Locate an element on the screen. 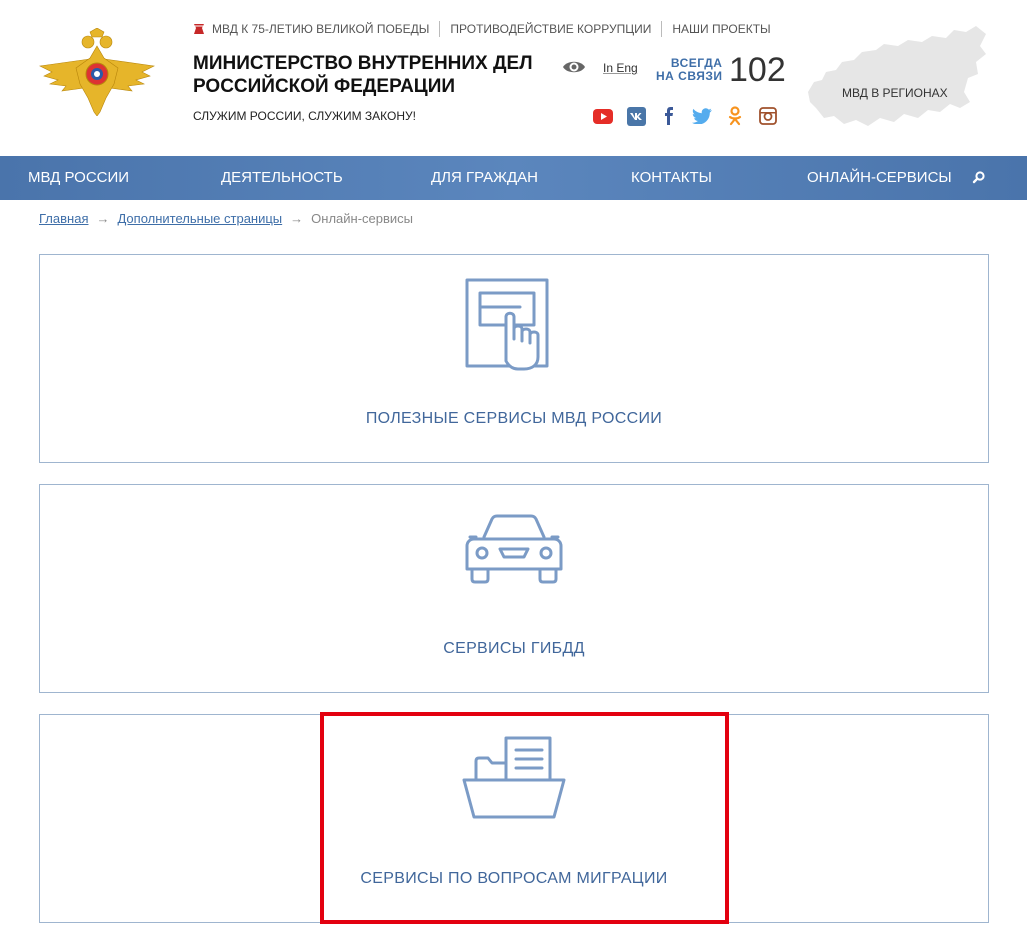  youtube-icon is located at coordinates (603, 116).